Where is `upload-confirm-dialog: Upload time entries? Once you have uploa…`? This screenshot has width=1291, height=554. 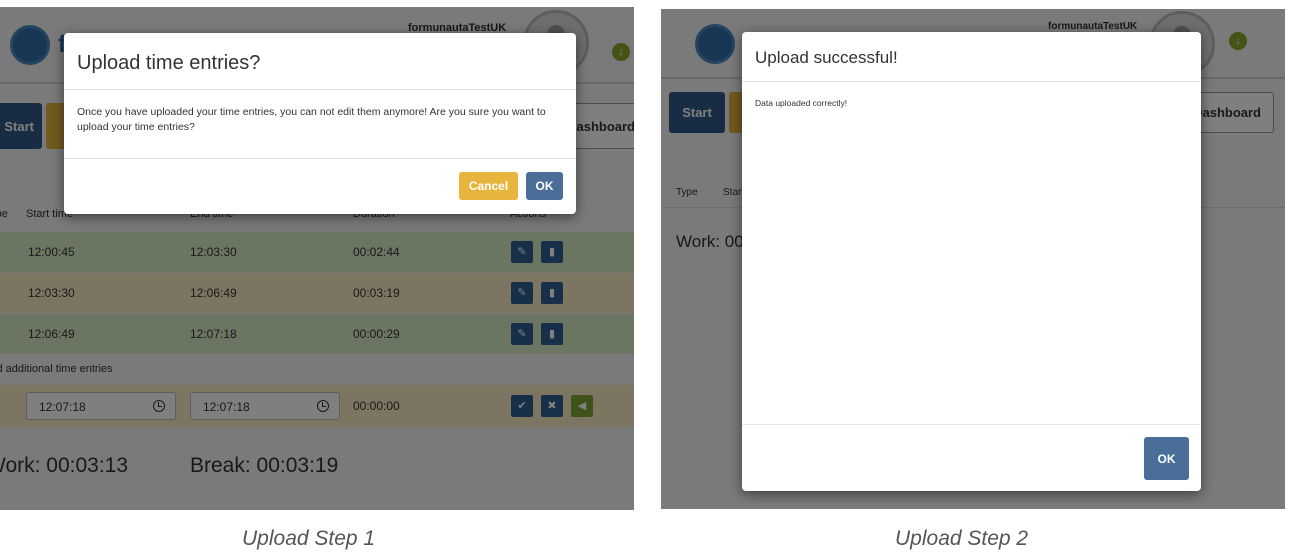
upload-confirm-dialog: Upload time entries? Once you have uploa… is located at coordinates (320, 123).